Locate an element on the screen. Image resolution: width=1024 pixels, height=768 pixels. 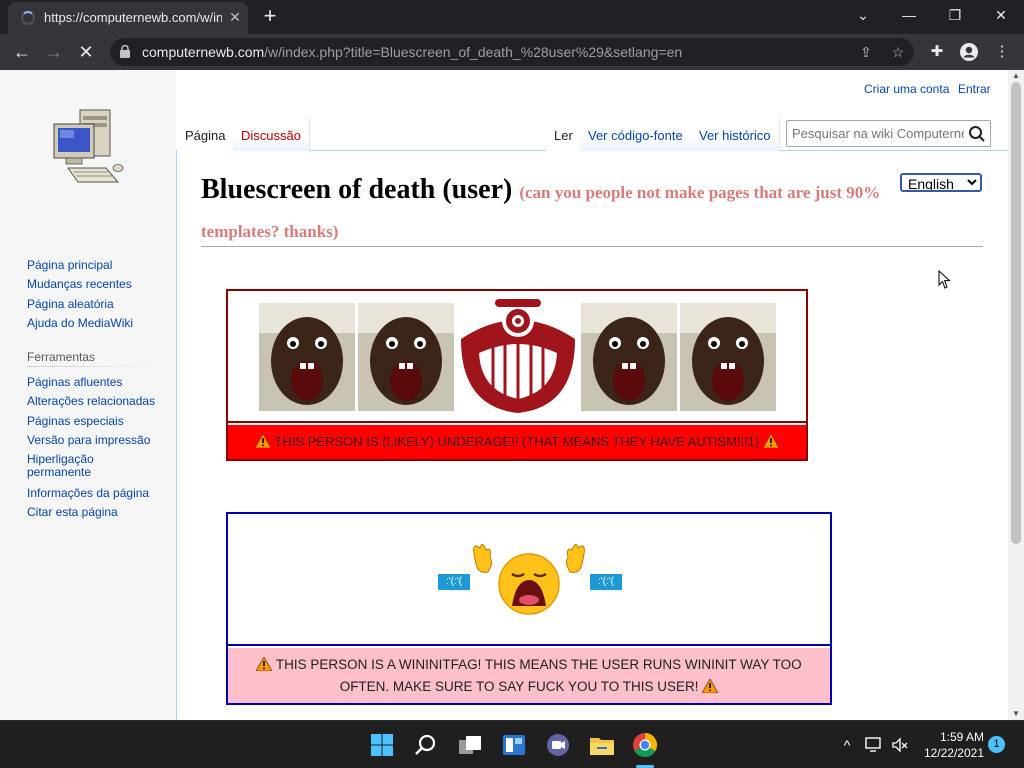
windows-start-icon is located at coordinates (382, 745).